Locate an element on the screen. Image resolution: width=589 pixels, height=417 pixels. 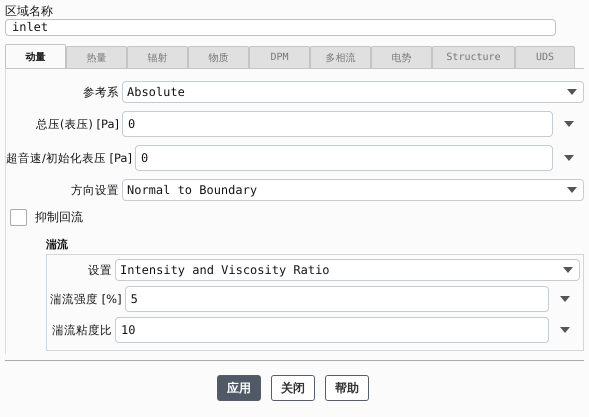
field-label: 超音速/初始化表压 [Pa] is located at coordinates (69, 158).